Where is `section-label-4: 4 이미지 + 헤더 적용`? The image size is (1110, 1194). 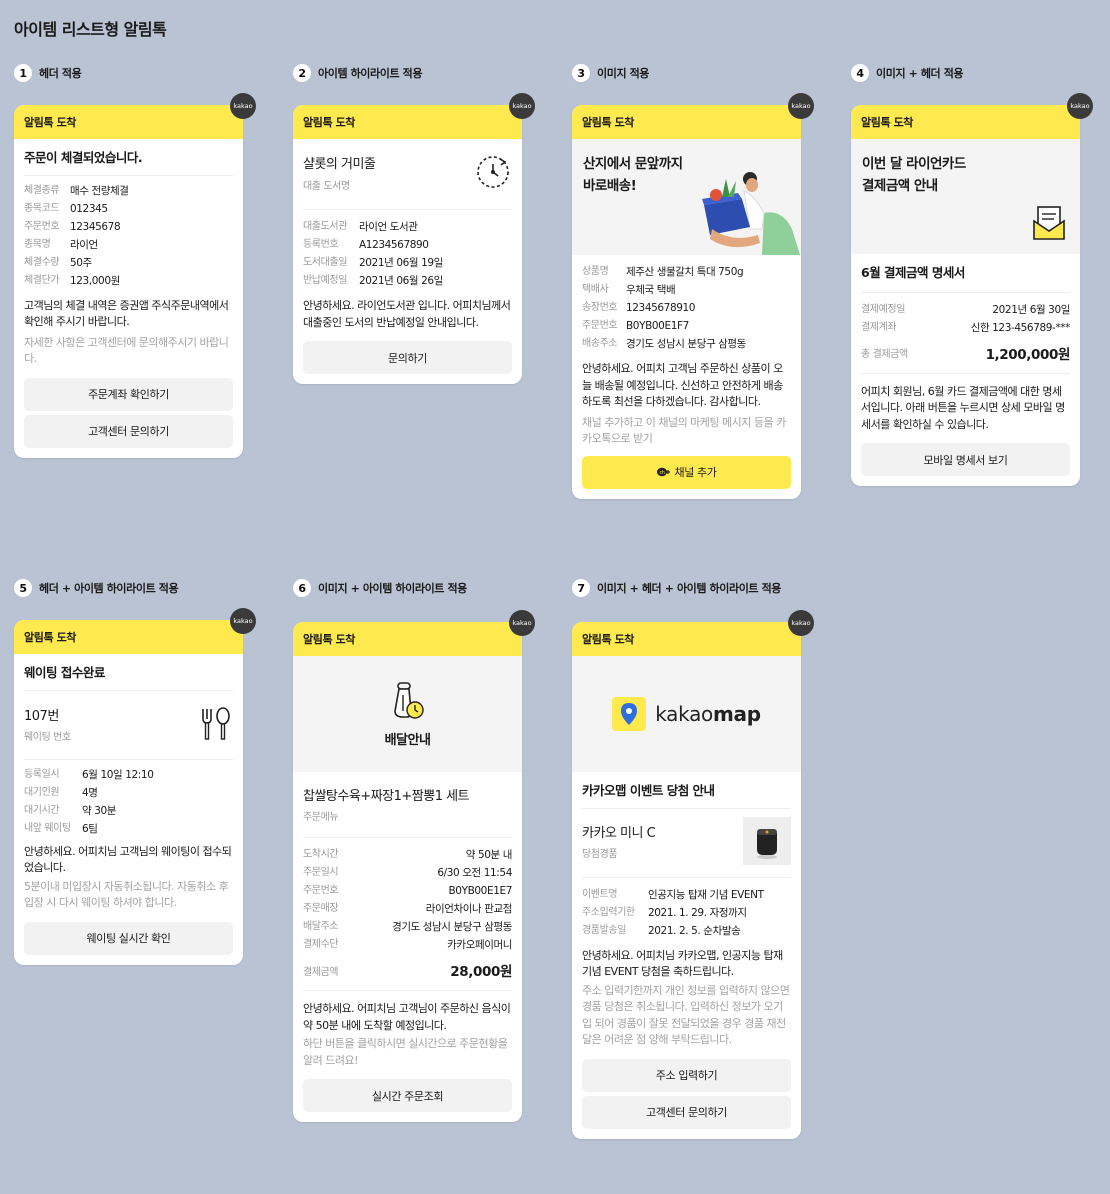 section-label-4: 4 이미지 + 헤더 적용 is located at coordinates (907, 73).